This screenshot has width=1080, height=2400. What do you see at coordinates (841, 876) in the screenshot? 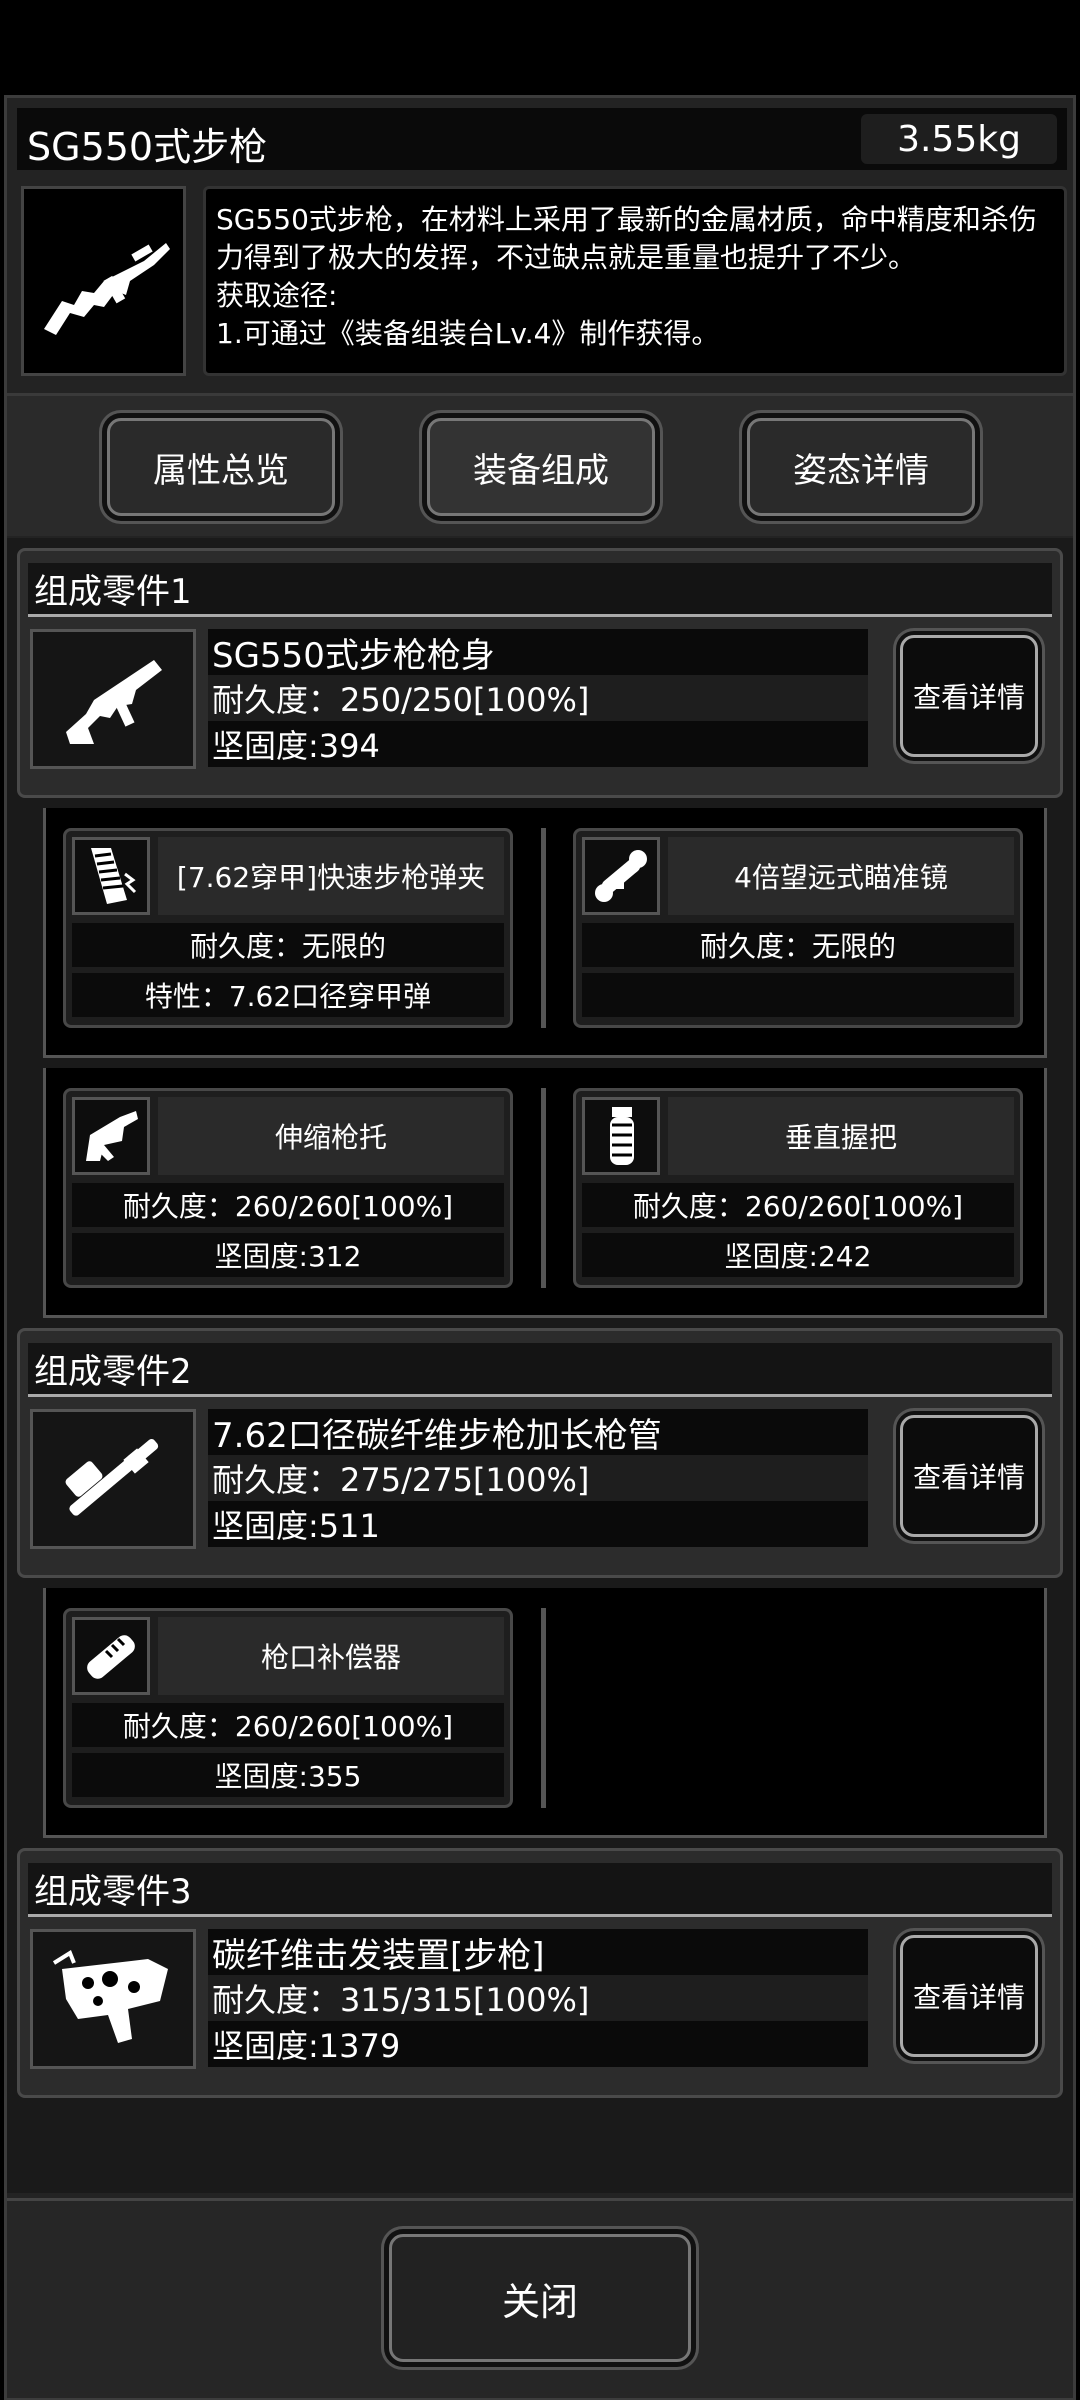
I see `attachment-name: 4倍望远式瞄准镜` at bounding box center [841, 876].